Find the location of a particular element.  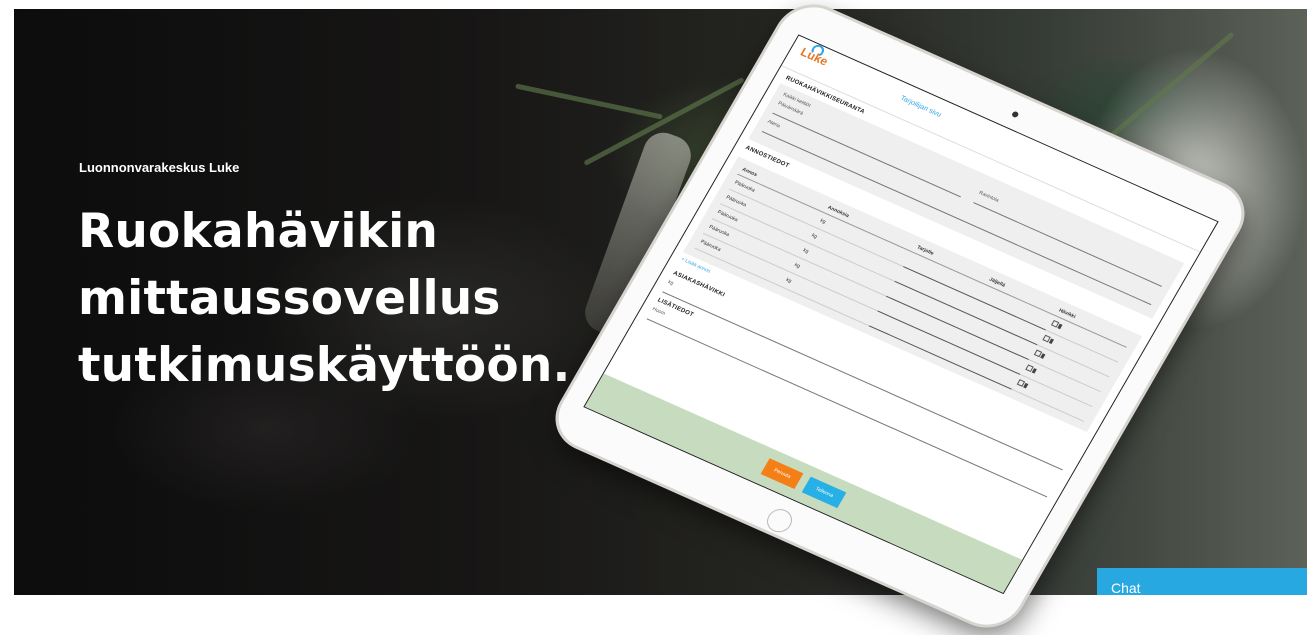

hero-eyebrow: Luonnonvarakeskus Luke is located at coordinates (159, 167).